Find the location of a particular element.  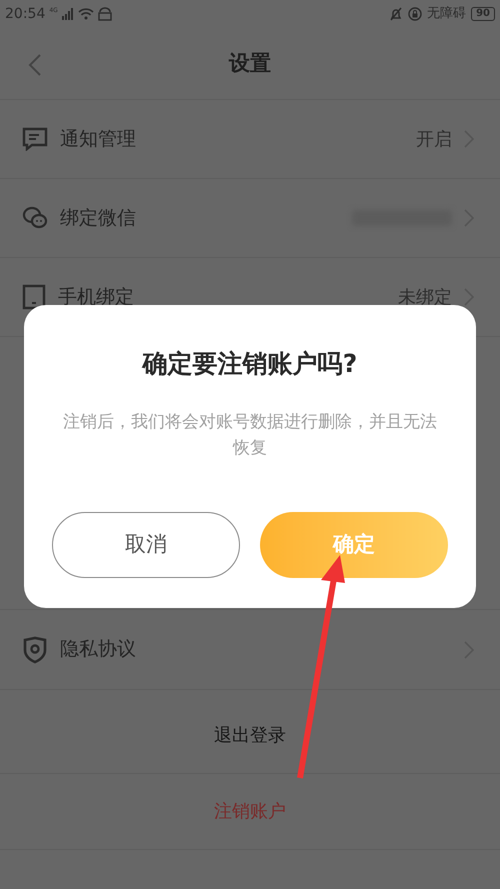

cancel-button: 取消 is located at coordinates (146, 545).